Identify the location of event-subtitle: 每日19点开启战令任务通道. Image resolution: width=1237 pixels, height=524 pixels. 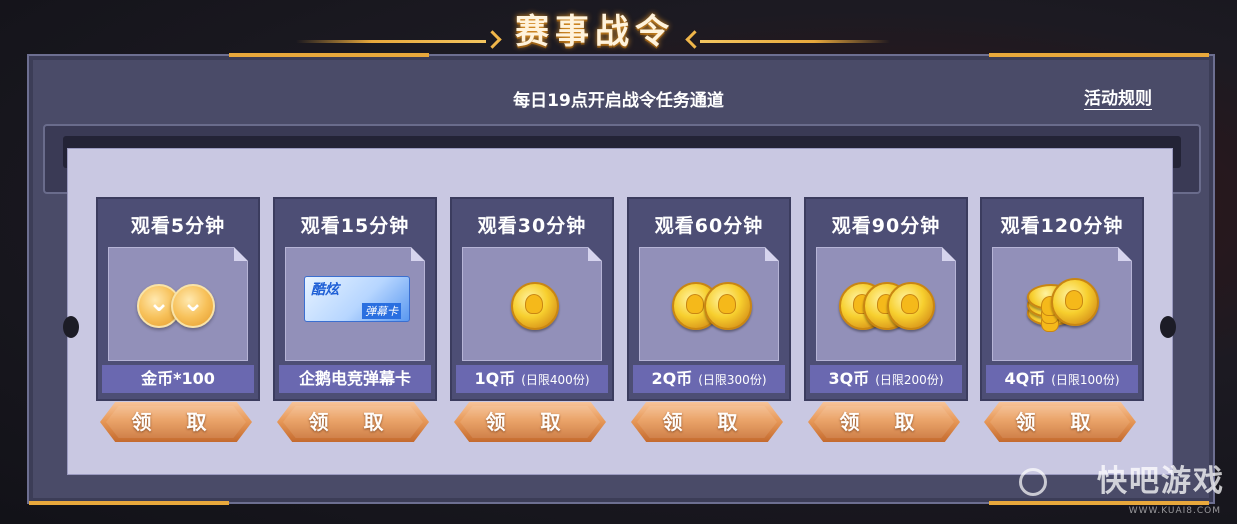
(618, 101).